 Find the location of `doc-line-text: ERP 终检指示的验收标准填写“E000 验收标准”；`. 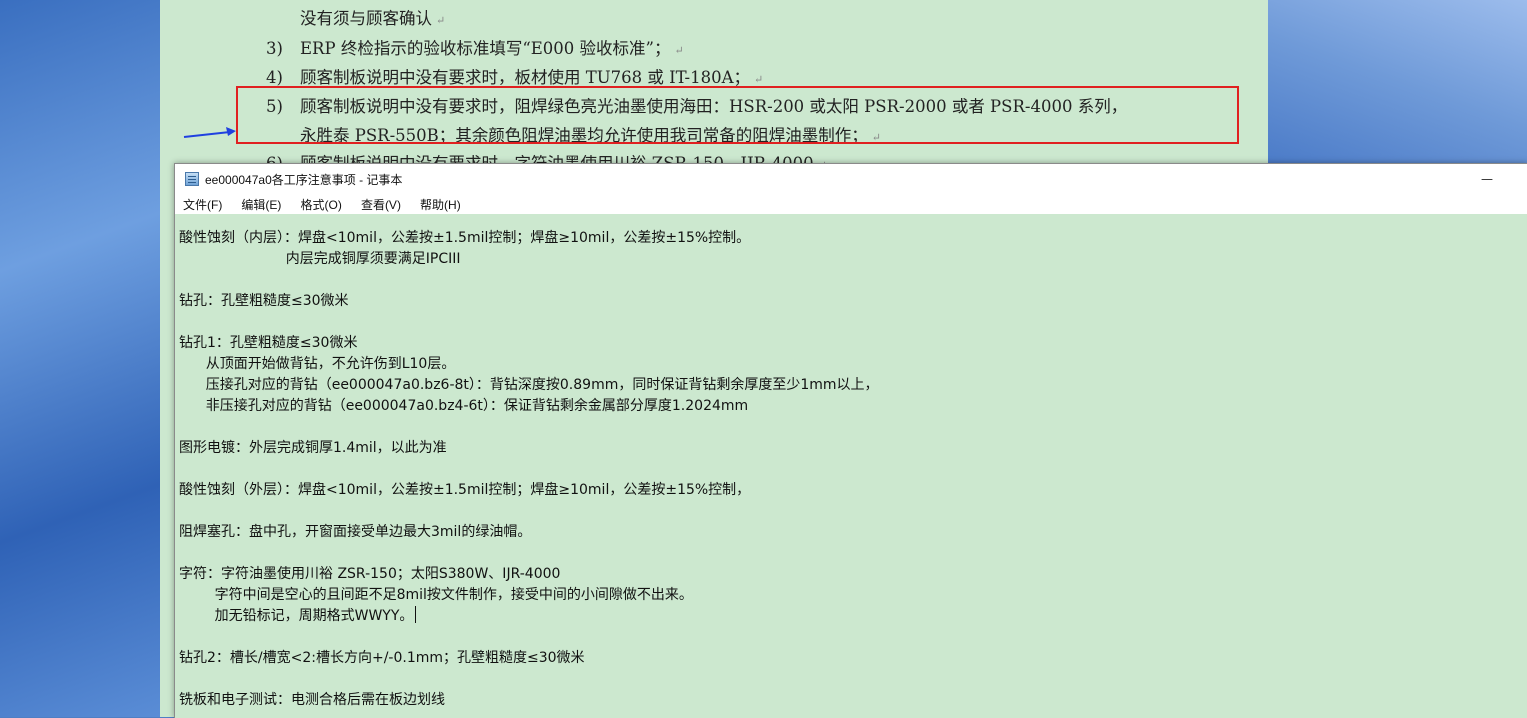

doc-line-text: ERP 终检指示的验收标准填写“E000 验收标准”； is located at coordinates (485, 48).